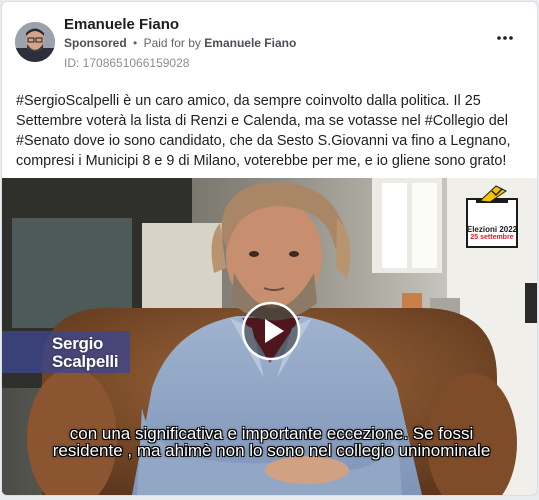 The height and width of the screenshot is (500, 539). I want to click on play-icon, so click(271, 331).